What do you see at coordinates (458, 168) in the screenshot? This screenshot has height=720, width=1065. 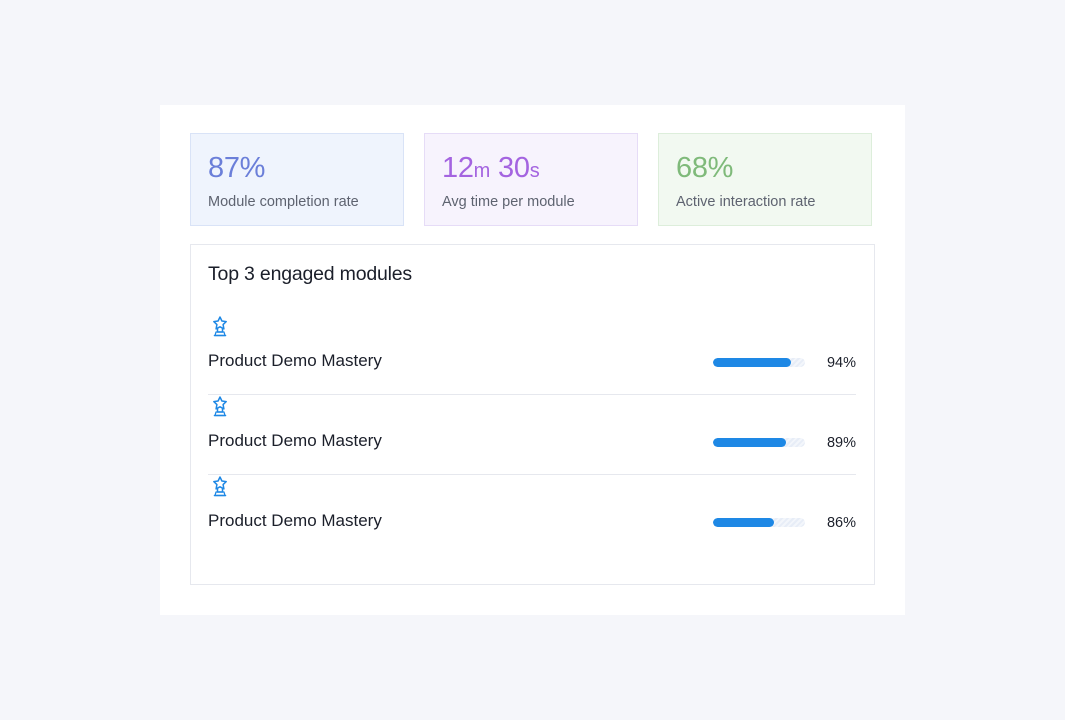 I see `stat-avg-time-minutes: 12` at bounding box center [458, 168].